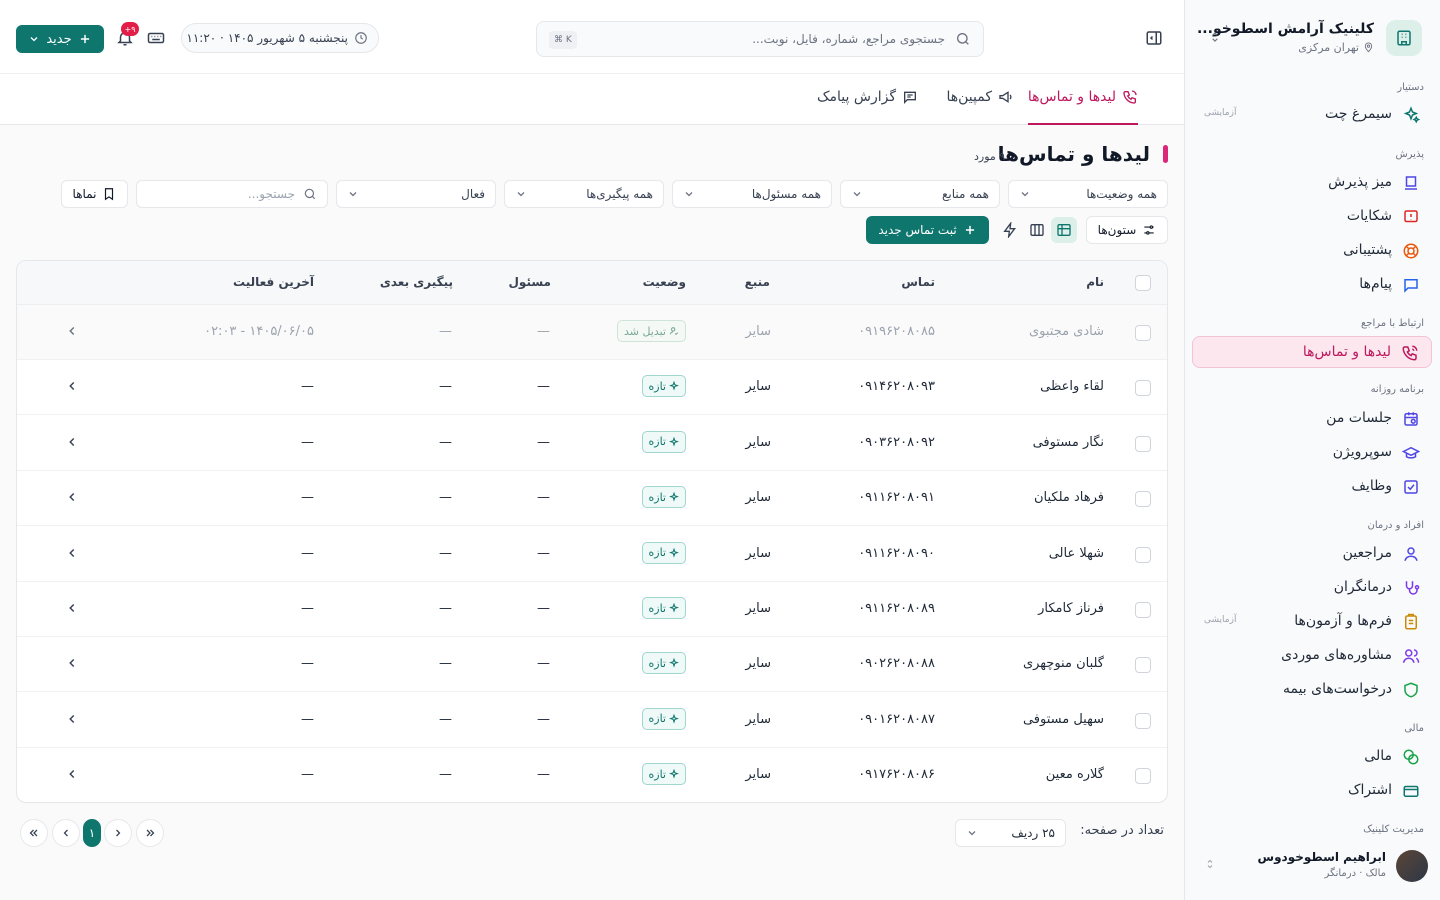 The width and height of the screenshot is (1440, 900). What do you see at coordinates (543, 387) in the screenshot?
I see `lead-owner: —` at bounding box center [543, 387].